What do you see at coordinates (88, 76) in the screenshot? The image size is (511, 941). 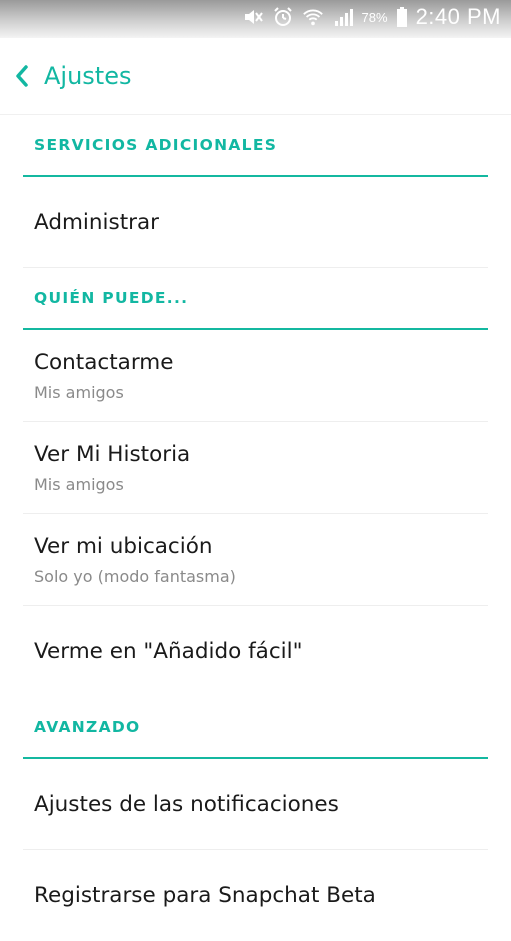 I see `page-title: Ajustes` at bounding box center [88, 76].